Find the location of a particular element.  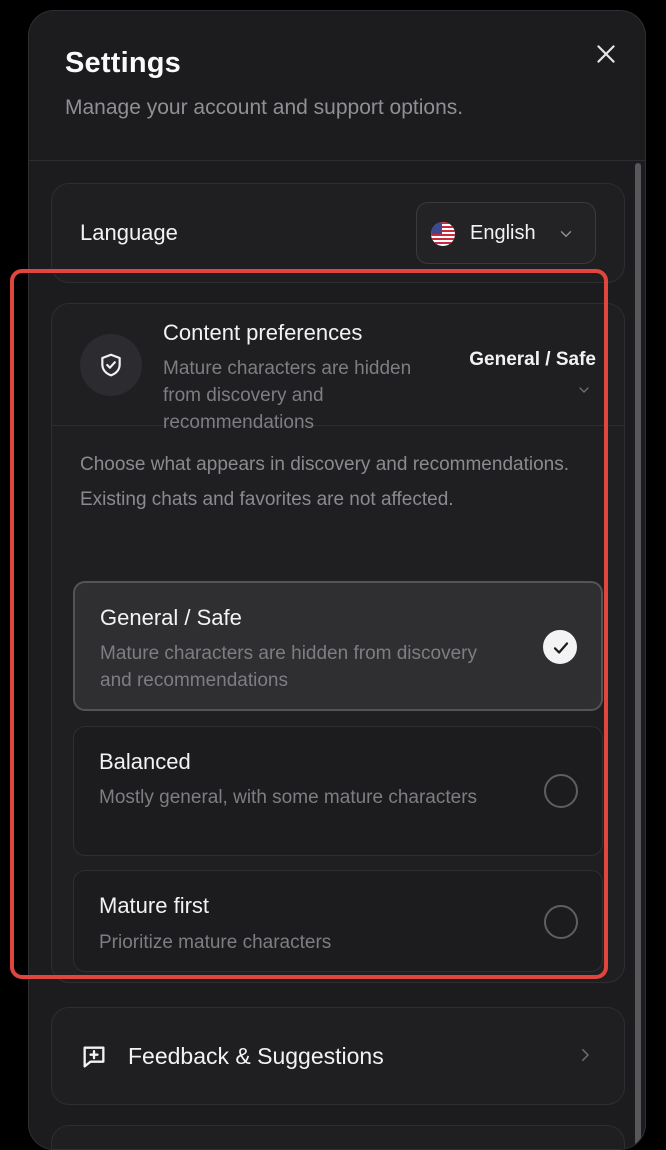

language-label: Language is located at coordinates (129, 232).